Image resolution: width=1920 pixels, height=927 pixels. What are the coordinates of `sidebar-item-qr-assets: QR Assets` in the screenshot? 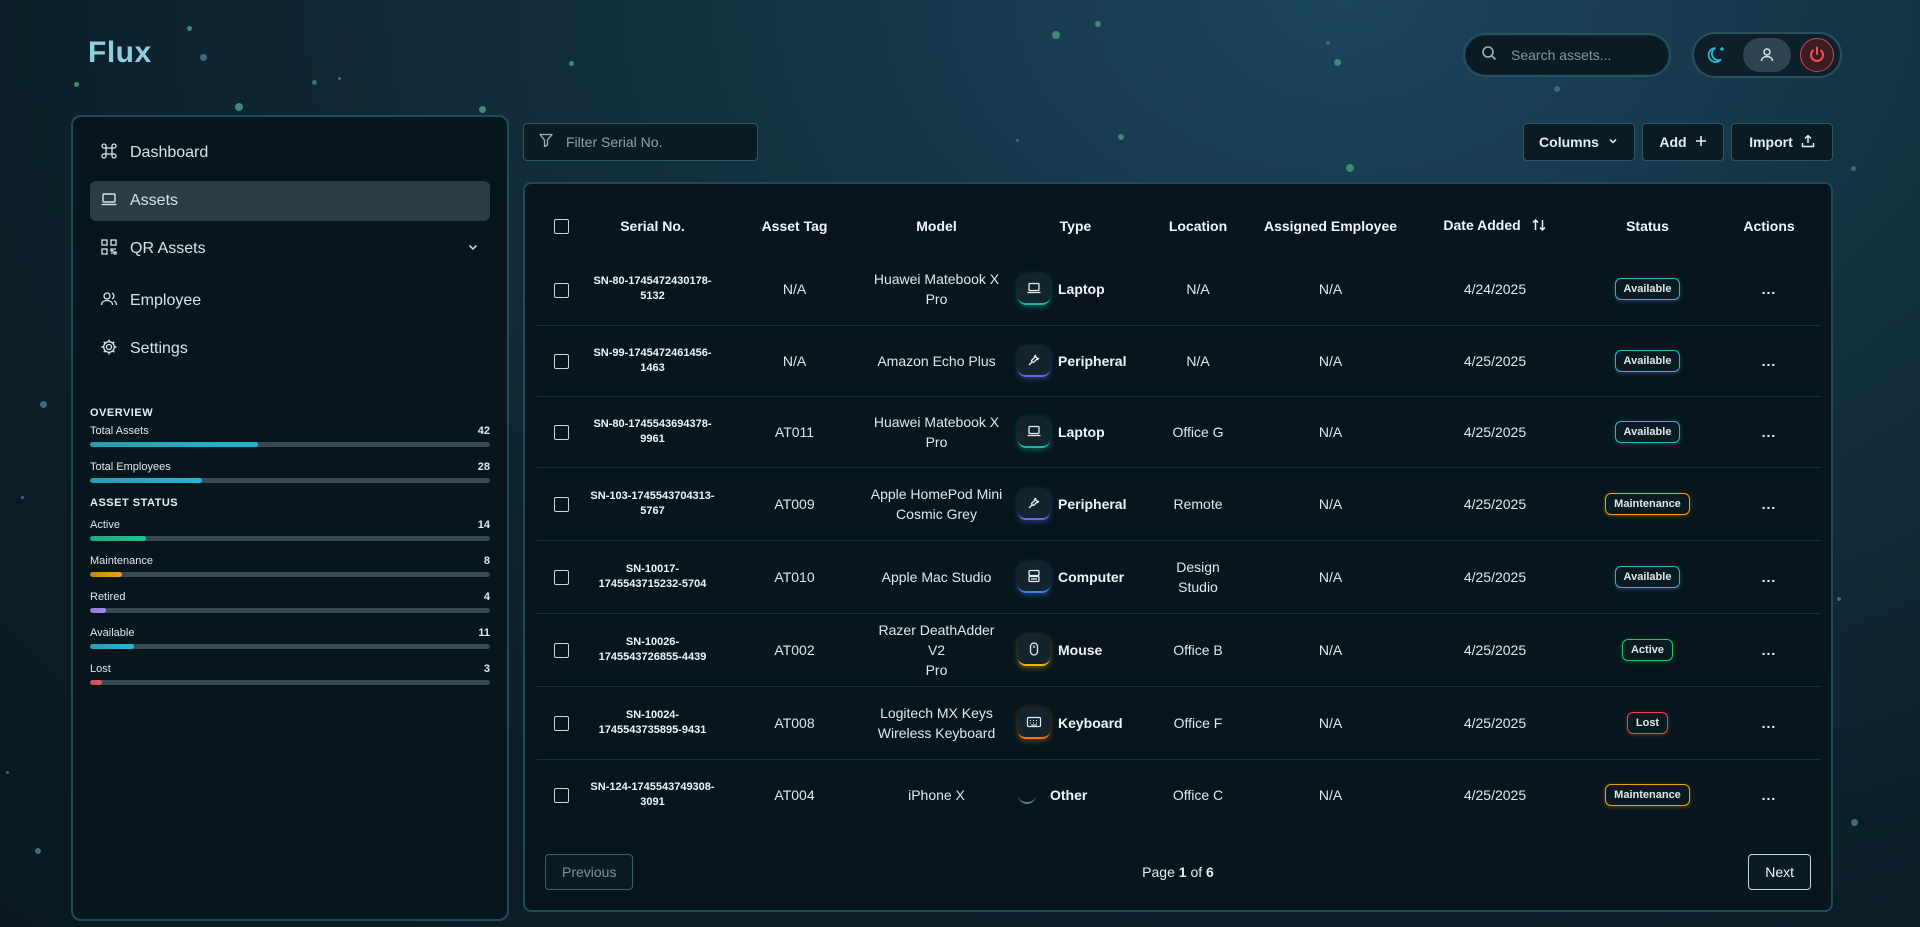 It's located at (290, 249).